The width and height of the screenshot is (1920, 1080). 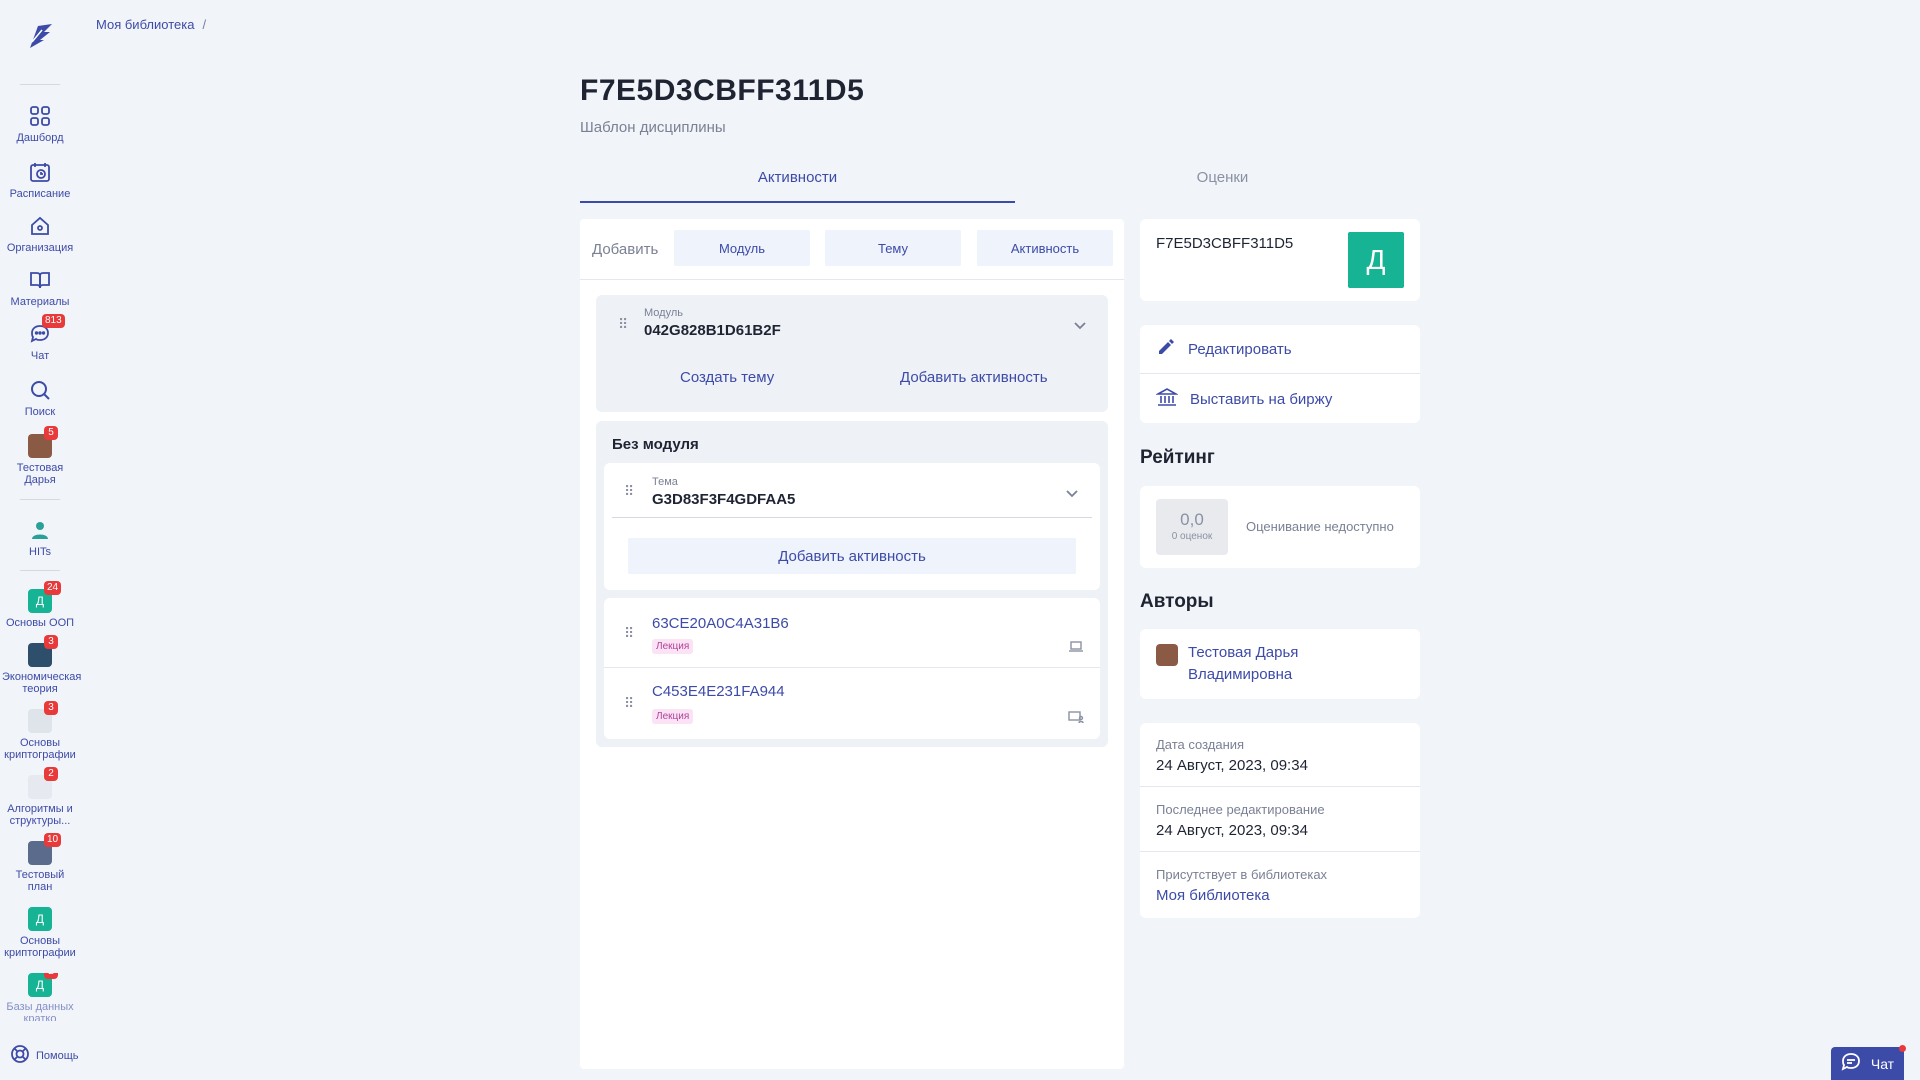 I want to click on created-label: Дата создания, so click(x=1200, y=744).